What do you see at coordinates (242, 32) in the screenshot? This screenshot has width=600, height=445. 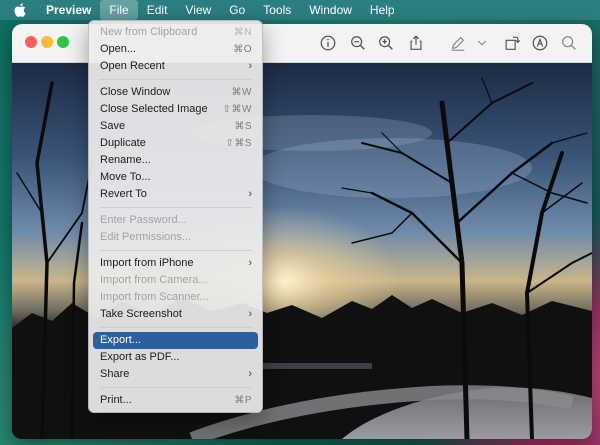 I see `shortcut-label: ⌘N` at bounding box center [242, 32].